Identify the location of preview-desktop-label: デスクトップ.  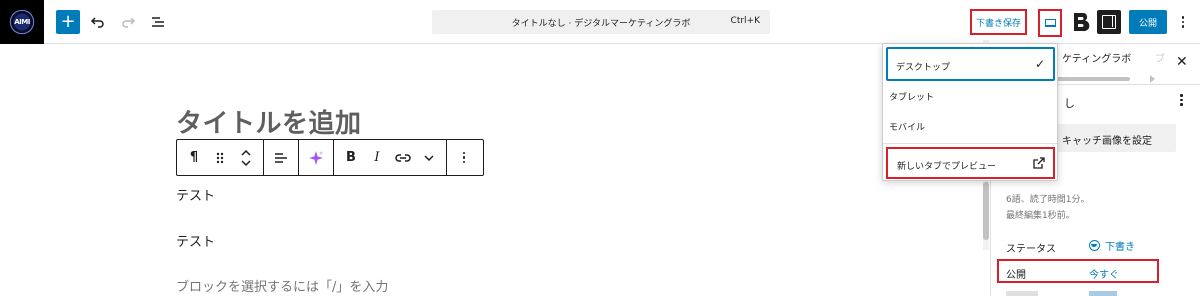
(923, 68).